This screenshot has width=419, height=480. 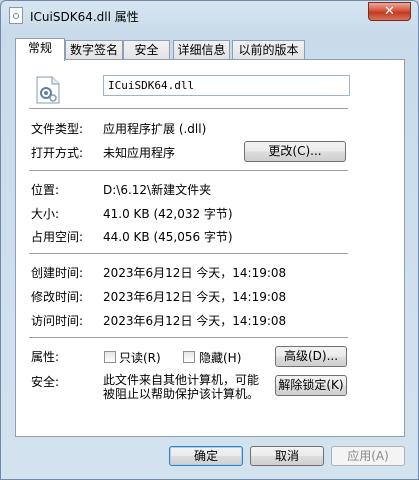 What do you see at coordinates (268, 50) in the screenshot?
I see `tab-previous-versions: 以前的版本` at bounding box center [268, 50].